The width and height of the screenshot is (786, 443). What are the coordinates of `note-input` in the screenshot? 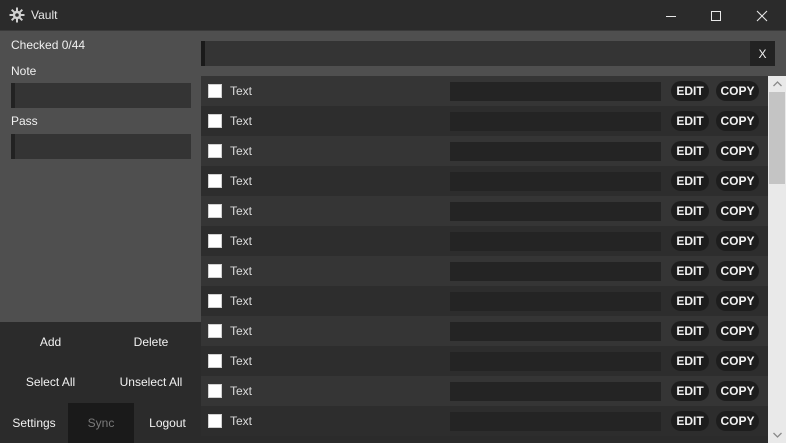 It's located at (101, 95).